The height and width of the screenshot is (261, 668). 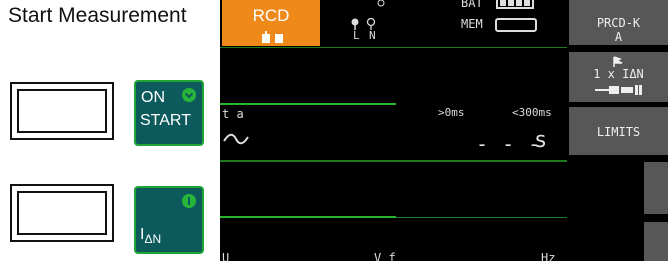 I want to click on voltage-label: U, so click(x=226, y=256).